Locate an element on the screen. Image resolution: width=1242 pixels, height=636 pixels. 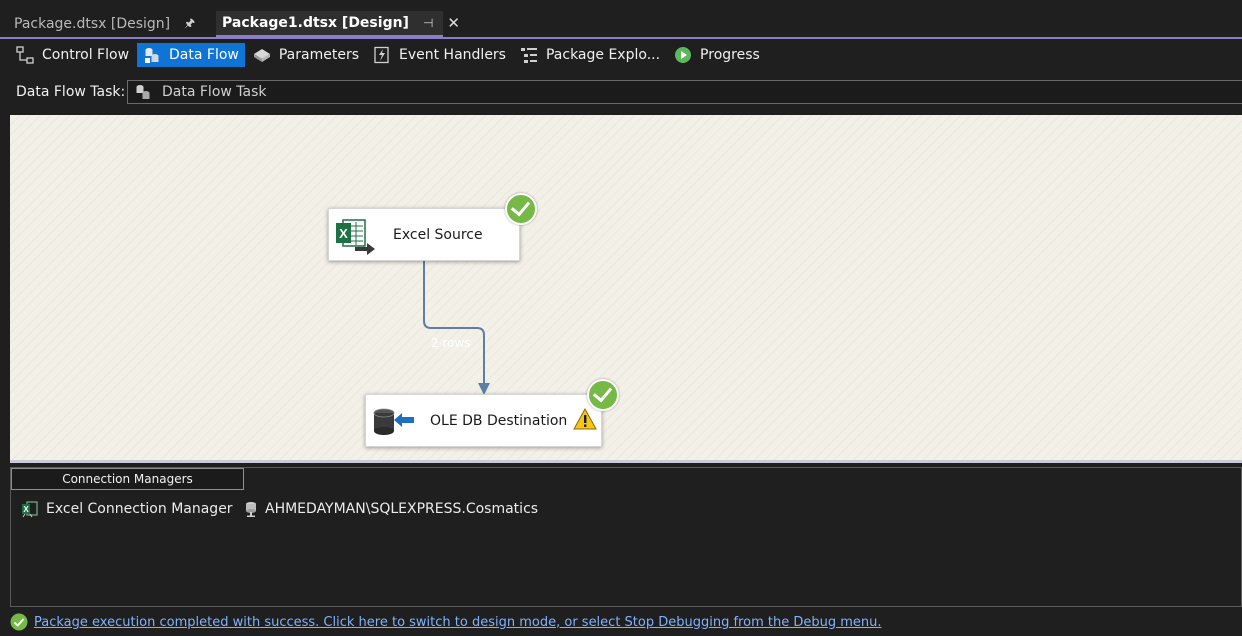
event-handlers-icon is located at coordinates (382, 55).